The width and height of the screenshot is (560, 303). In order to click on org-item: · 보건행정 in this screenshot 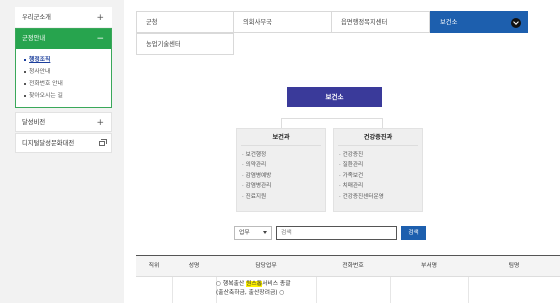, I will do `click(254, 155)`.